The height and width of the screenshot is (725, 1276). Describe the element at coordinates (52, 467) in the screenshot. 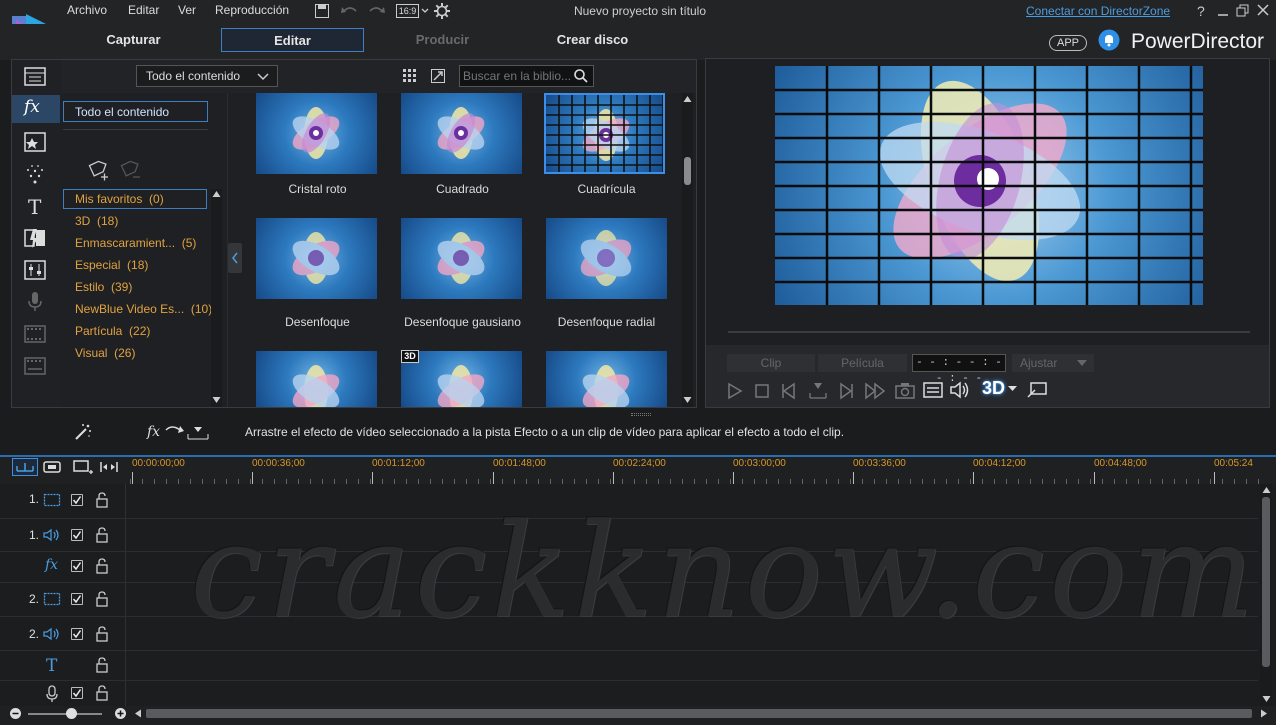

I see `storyboard-view-icon` at that location.